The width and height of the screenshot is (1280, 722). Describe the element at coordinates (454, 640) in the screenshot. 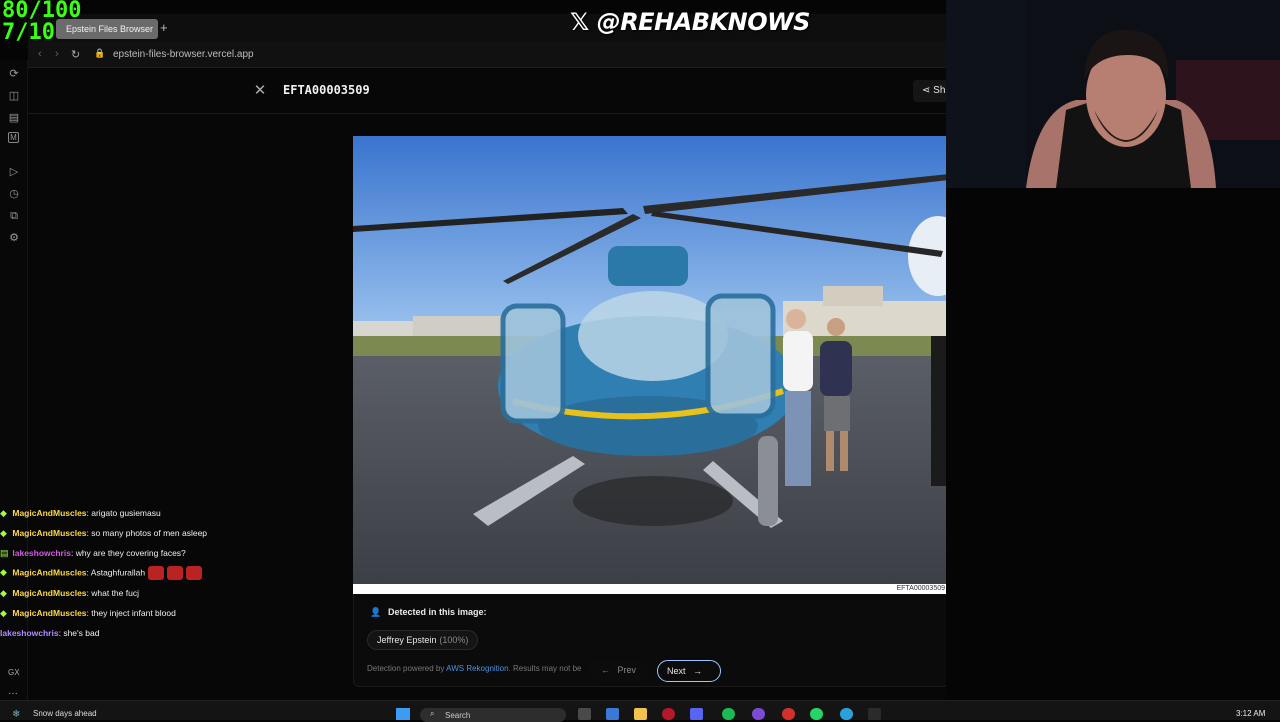

I see `person-confidence: (100%)` at that location.